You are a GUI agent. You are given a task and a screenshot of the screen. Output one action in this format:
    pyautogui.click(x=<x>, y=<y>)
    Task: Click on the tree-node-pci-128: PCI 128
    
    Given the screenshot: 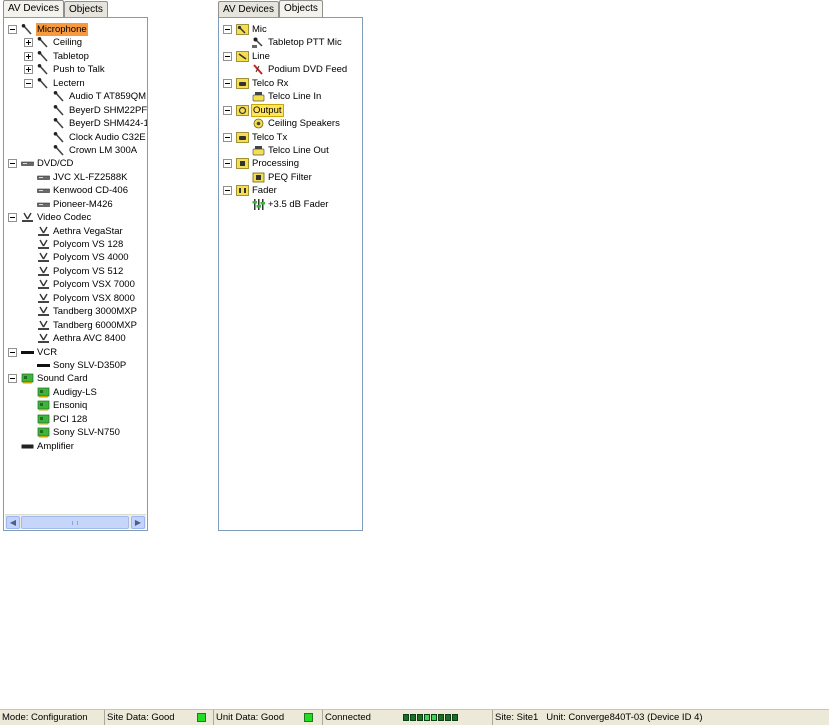 What is the action you would take?
    pyautogui.click(x=75, y=419)
    